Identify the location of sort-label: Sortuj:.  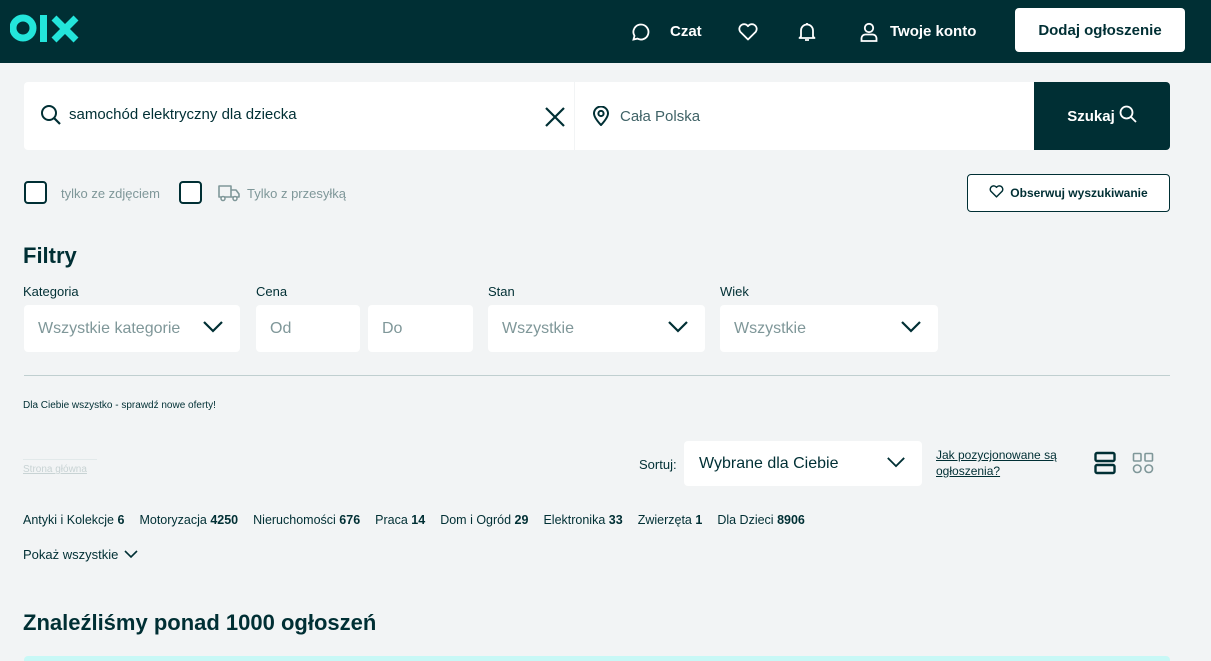
(658, 464).